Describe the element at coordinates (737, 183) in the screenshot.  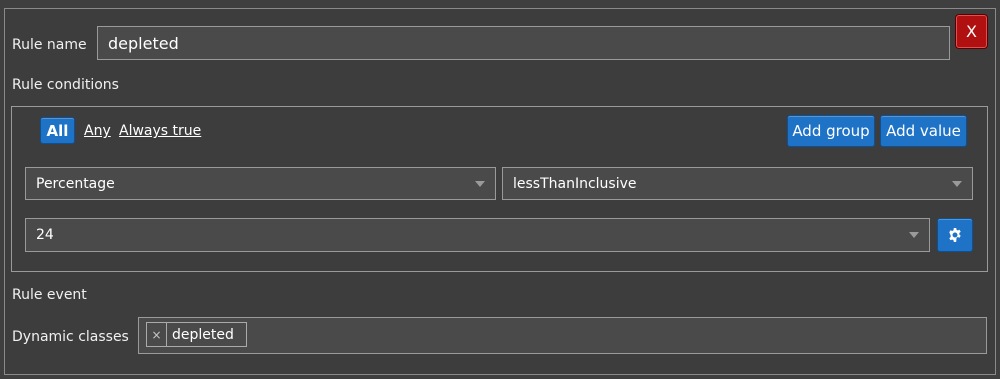
I see `operator-select: lessThanInclusive` at that location.